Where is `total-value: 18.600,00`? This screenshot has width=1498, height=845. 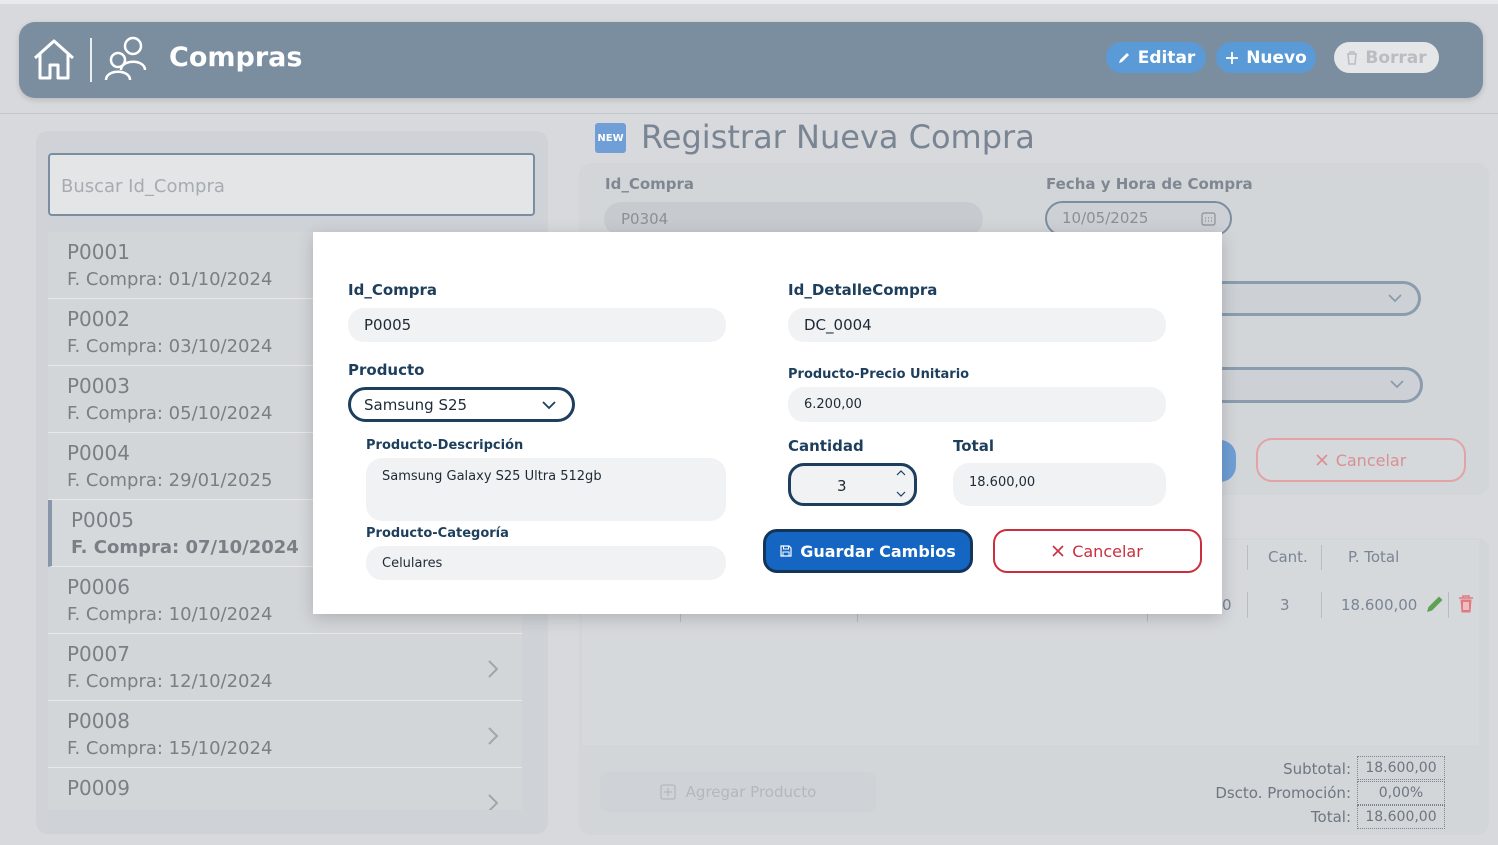
total-value: 18.600,00 is located at coordinates (1401, 817).